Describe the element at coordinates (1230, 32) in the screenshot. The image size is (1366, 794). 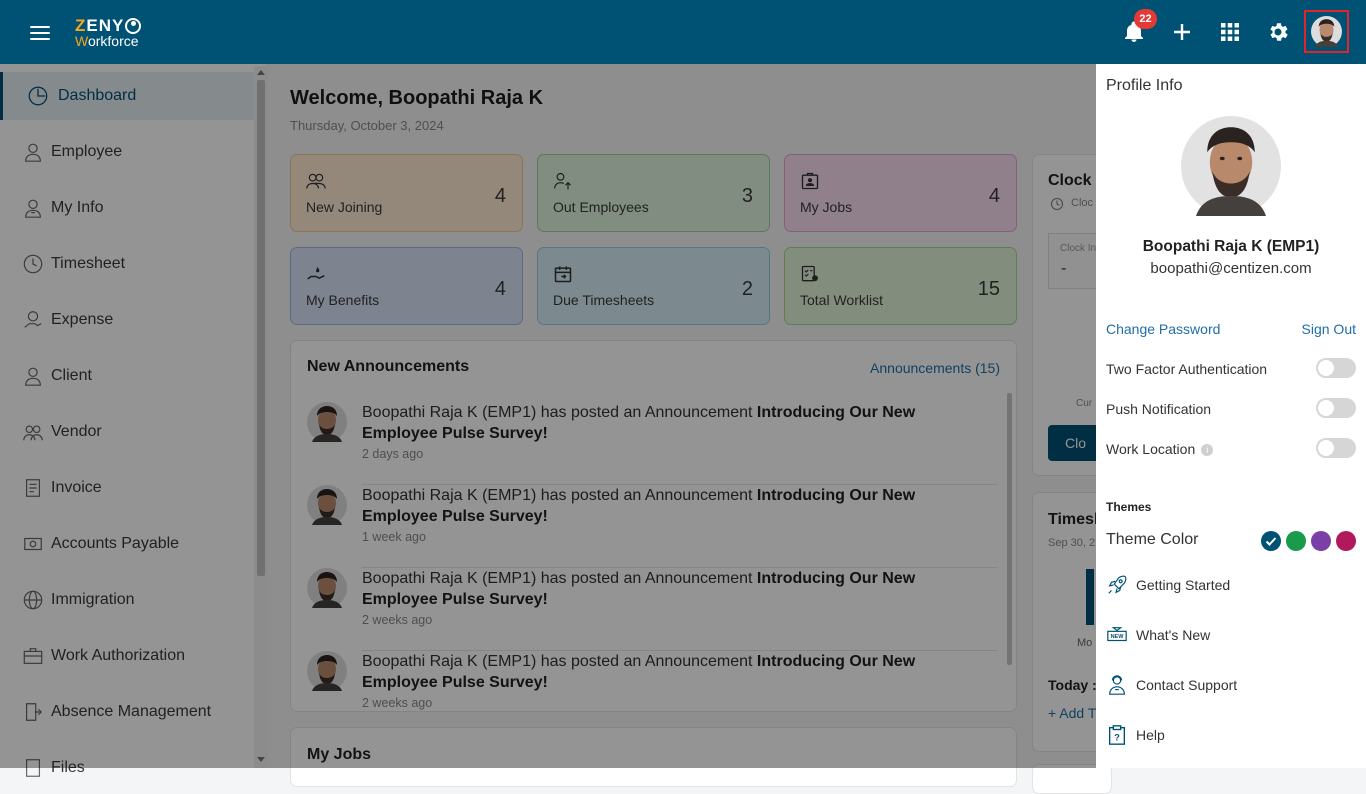
I see `apps-grid-icon` at that location.